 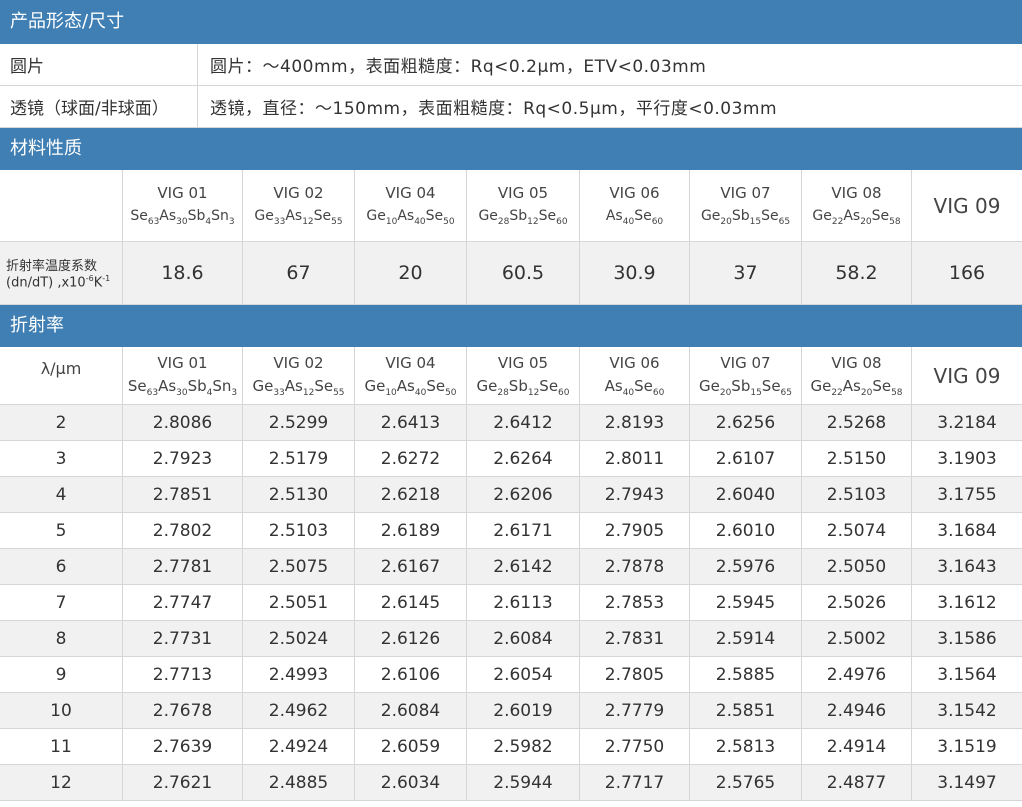 I want to click on material-formula: Se63As30Sb4Sn3, so click(x=182, y=217).